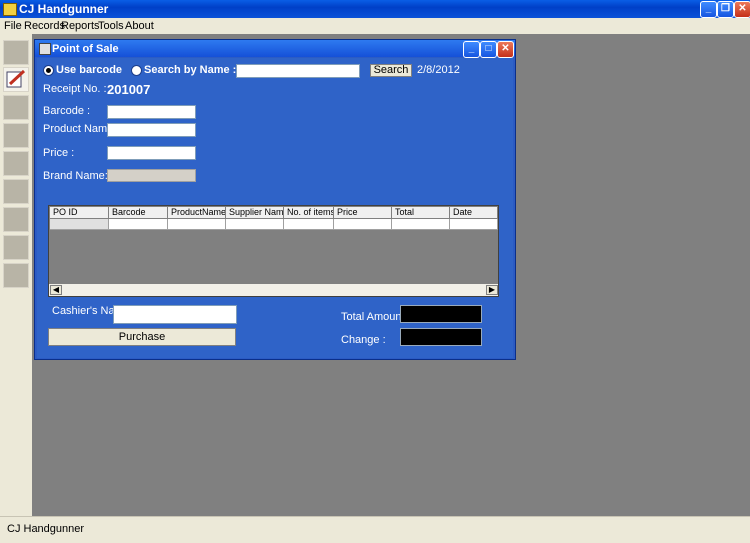 The image size is (750, 543). Describe the element at coordinates (79, 212) in the screenshot. I see `col-header-po-id: PO ID` at that location.